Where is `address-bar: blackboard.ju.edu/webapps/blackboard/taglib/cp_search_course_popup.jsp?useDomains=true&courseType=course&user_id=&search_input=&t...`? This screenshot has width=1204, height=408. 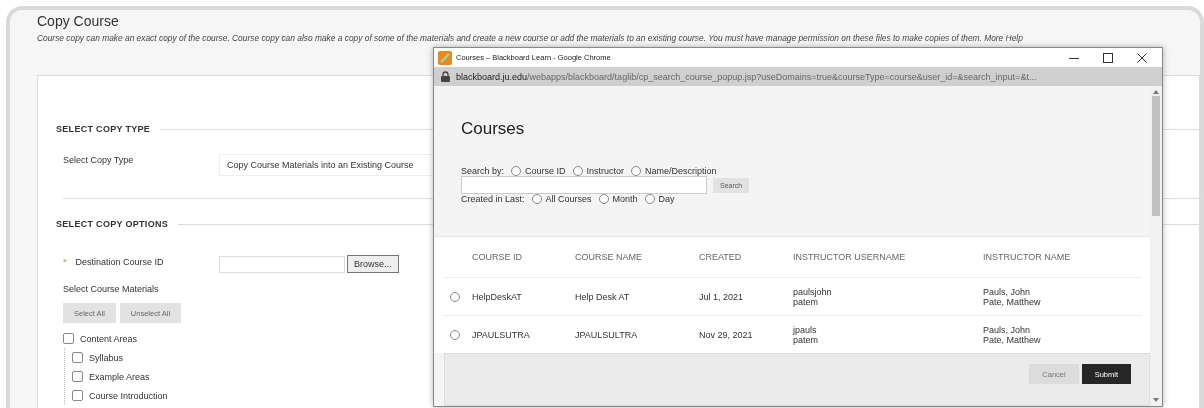
address-bar: blackboard.ju.edu/webapps/blackboard/taglib/cp_search_course_popup.jsp?useDomains=true&courseType=course&user_id=&search_input=&t... is located at coordinates (798, 76).